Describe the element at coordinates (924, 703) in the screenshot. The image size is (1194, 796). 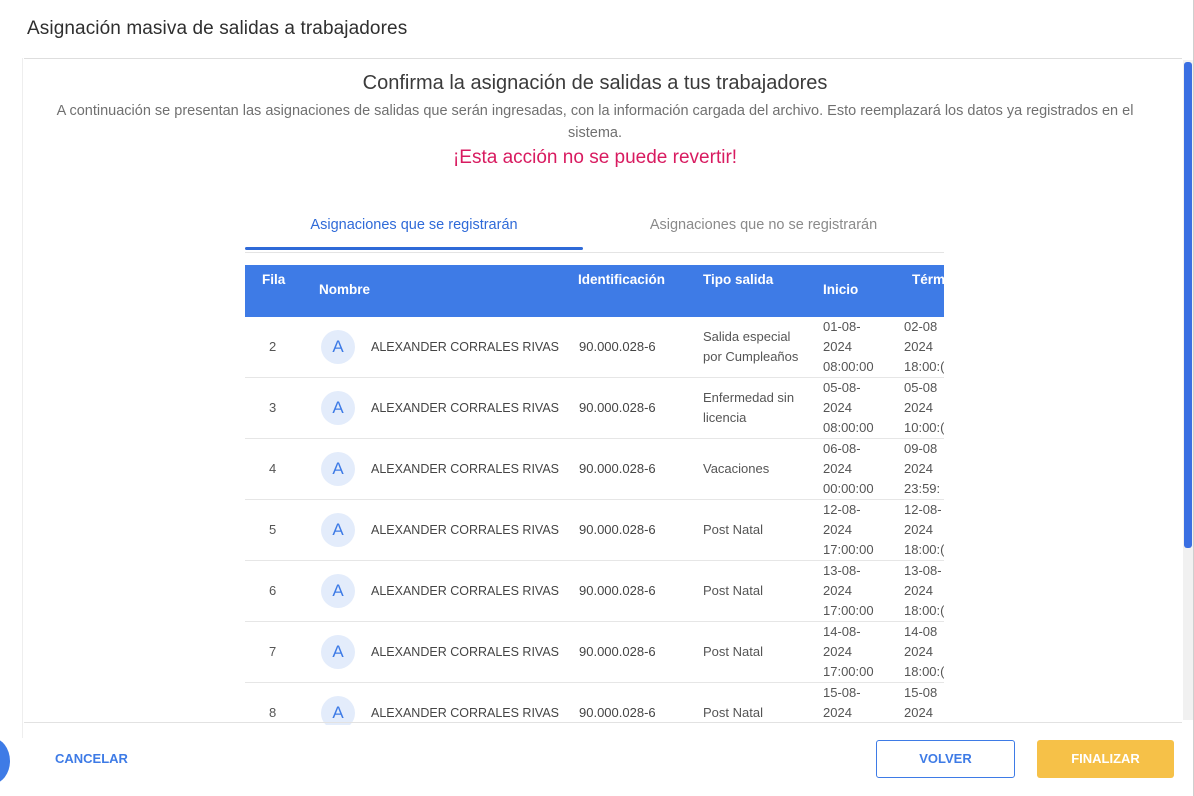
I see `cell-termino: 15-08 2024` at that location.